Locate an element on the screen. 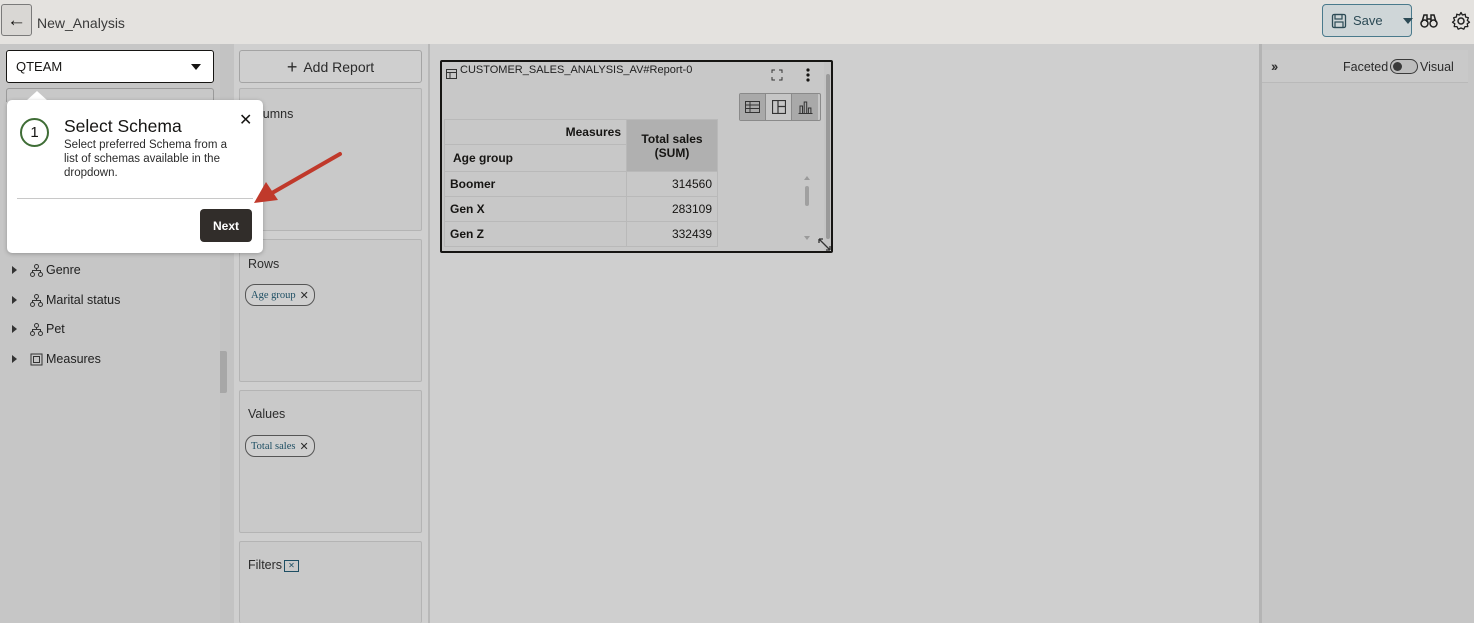 The image size is (1474, 623). tree-item-pet: Pet is located at coordinates (38, 329).